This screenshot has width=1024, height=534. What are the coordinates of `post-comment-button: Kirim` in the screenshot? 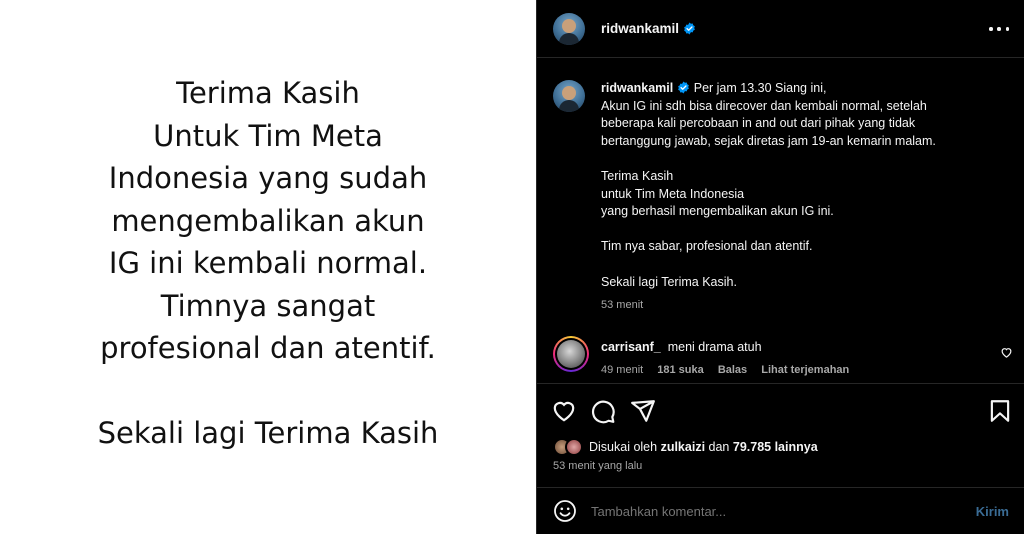 It's located at (992, 511).